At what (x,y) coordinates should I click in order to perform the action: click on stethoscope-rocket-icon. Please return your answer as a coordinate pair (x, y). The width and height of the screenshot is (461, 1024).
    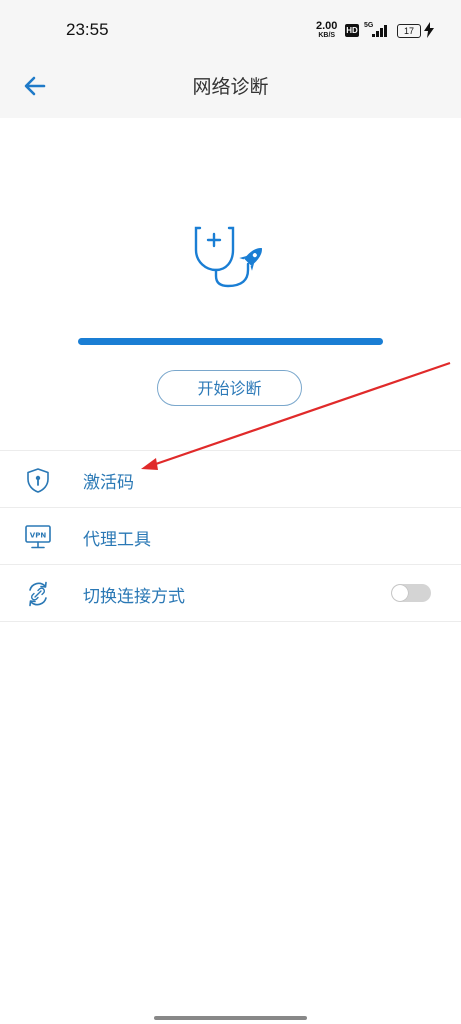
    Looking at the image, I should click on (228, 257).